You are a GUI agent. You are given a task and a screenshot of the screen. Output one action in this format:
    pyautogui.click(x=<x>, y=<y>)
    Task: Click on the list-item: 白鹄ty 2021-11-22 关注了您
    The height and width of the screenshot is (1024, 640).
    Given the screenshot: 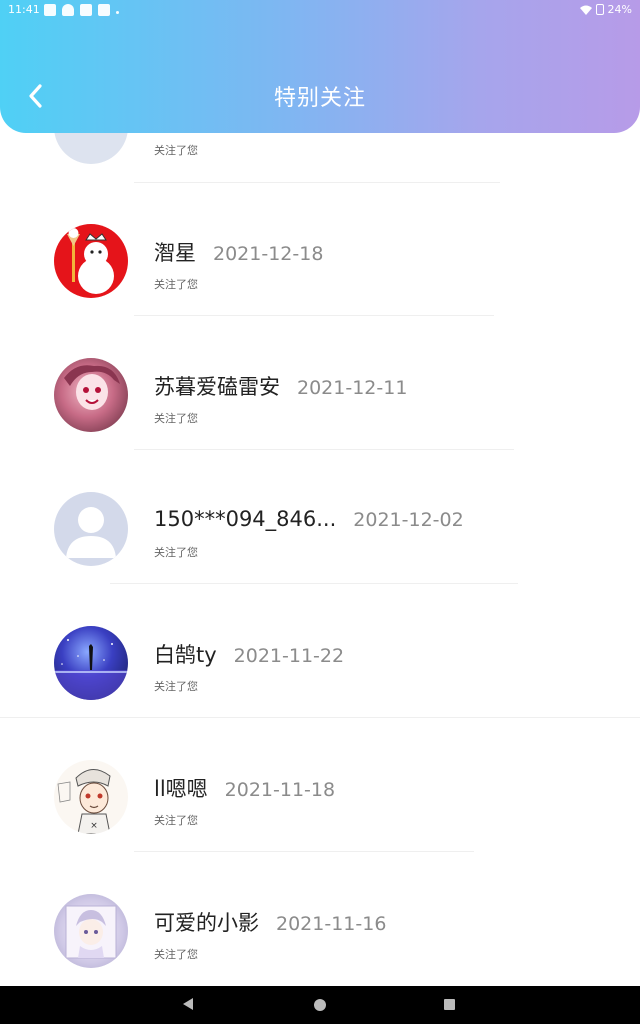 What is the action you would take?
    pyautogui.click(x=320, y=663)
    